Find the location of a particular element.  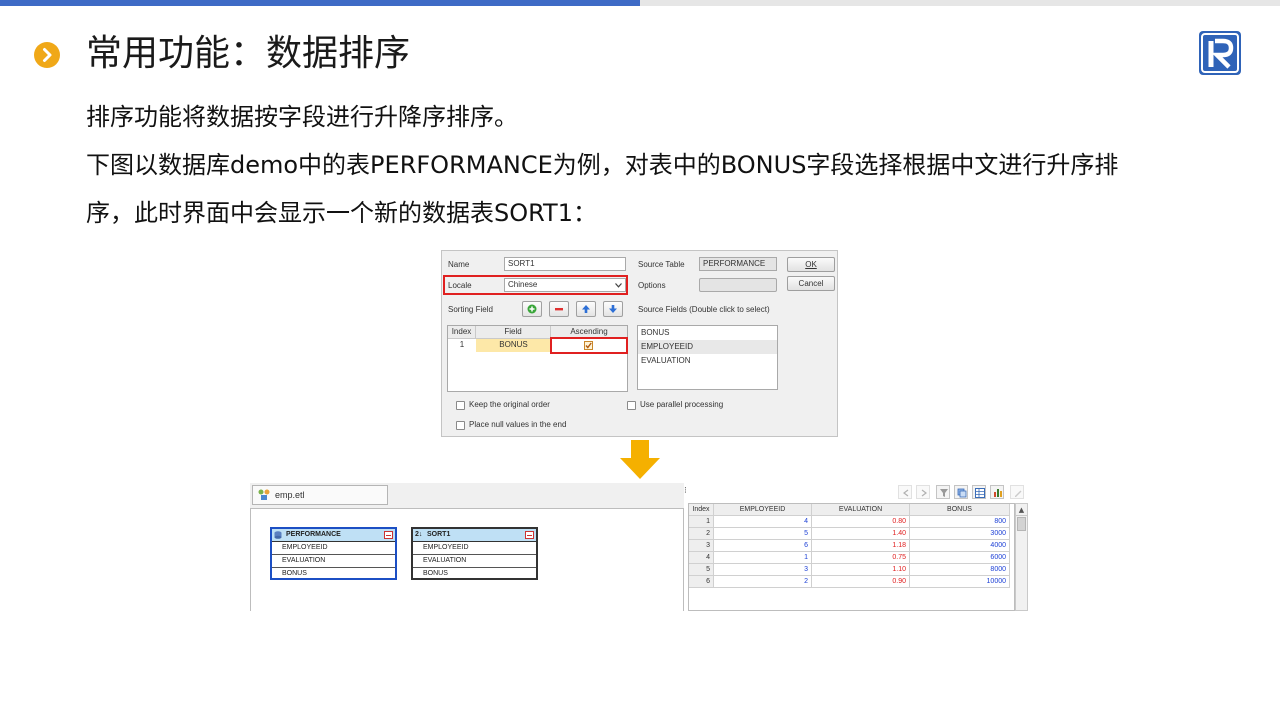

chevron-right-icon is located at coordinates (47, 55).